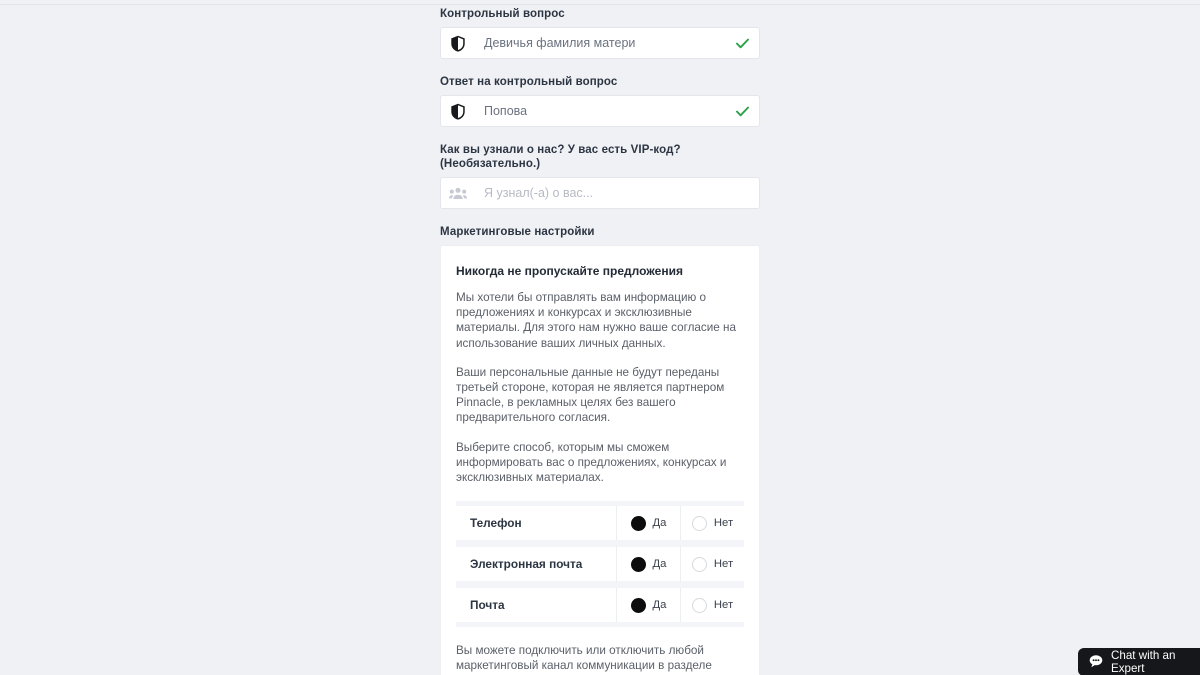 The width and height of the screenshot is (1200, 675). What do you see at coordinates (1143, 662) in the screenshot?
I see `chat-label: Chat with an Expert` at bounding box center [1143, 662].